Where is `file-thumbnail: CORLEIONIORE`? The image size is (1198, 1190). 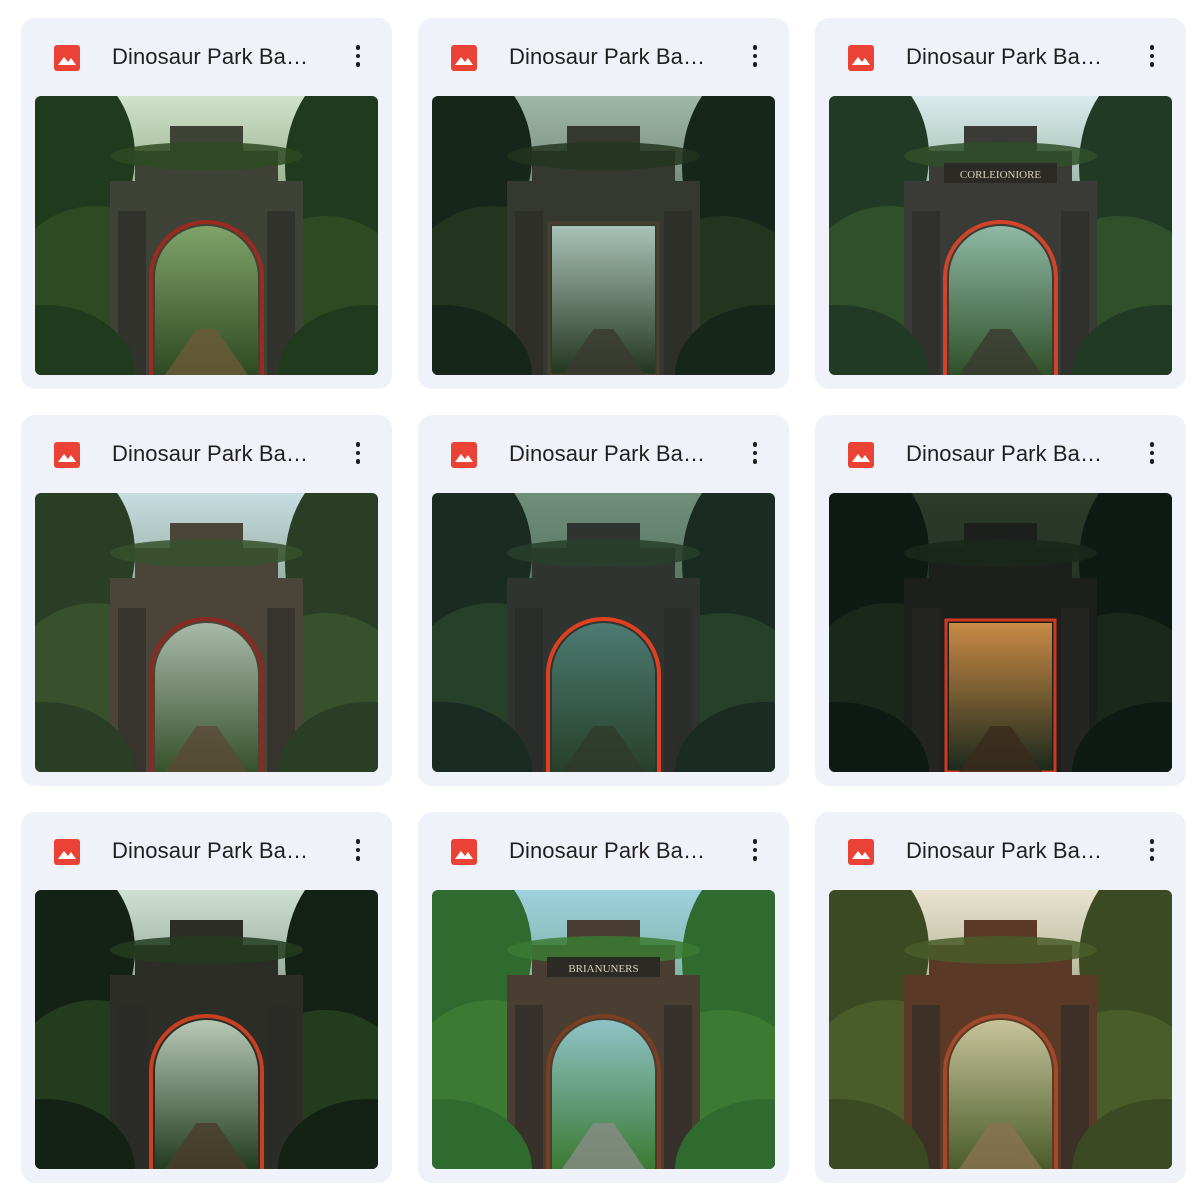 file-thumbnail: CORLEIONIORE is located at coordinates (1000, 235).